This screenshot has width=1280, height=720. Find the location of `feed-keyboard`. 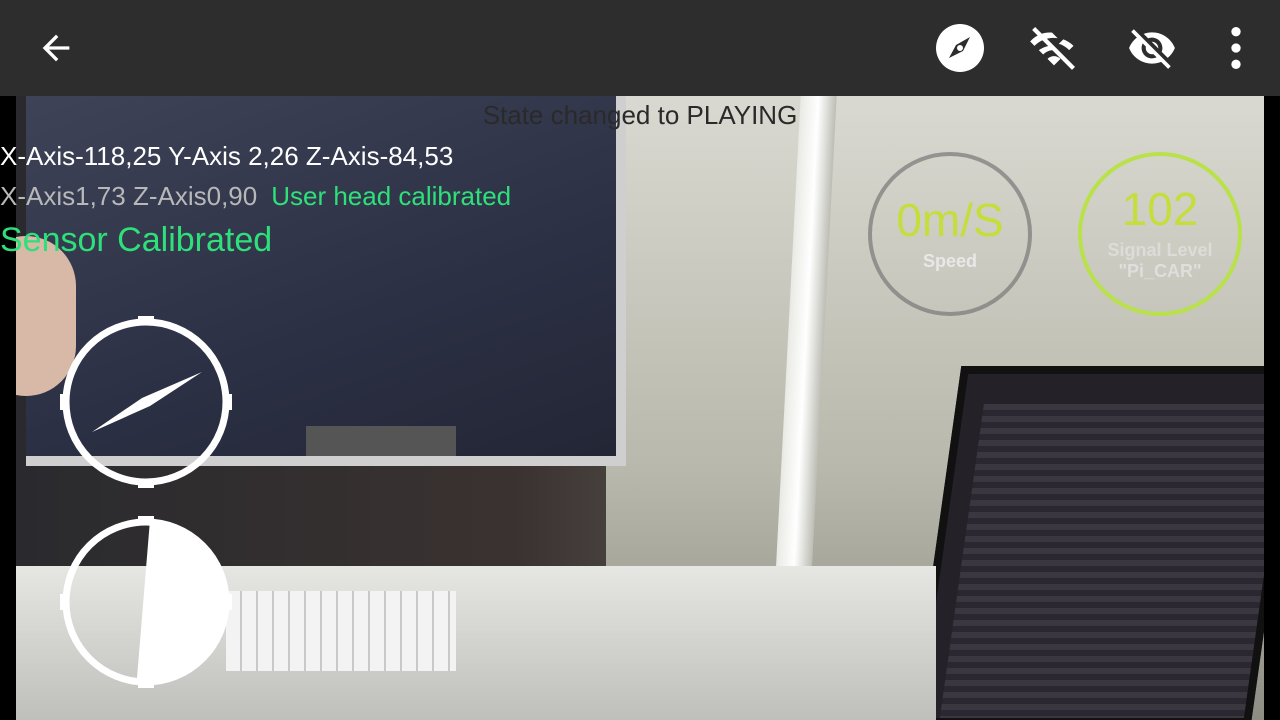

feed-keyboard is located at coordinates (341, 631).